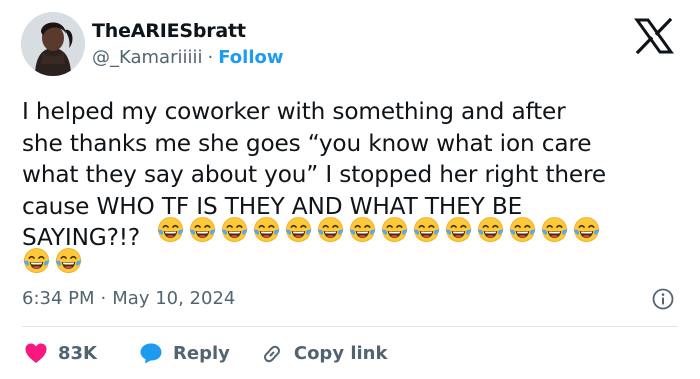  I want to click on tweet-time: 6:34 PM, so click(58, 298).